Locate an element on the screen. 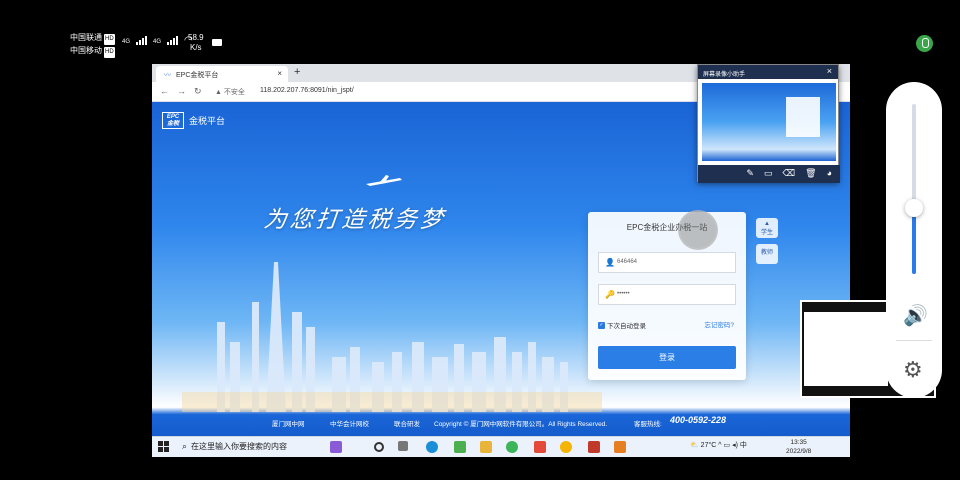  taskbar-search-box: ⌕ 在这里输入你要搜索的内容 is located at coordinates (234, 446).